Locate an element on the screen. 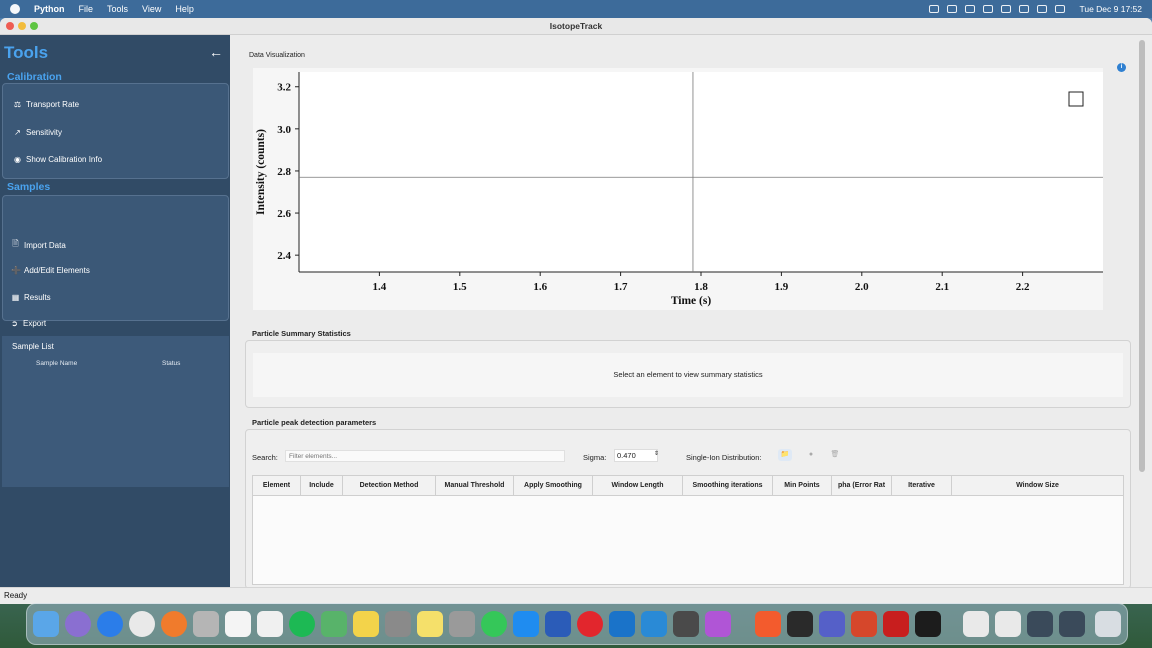 This screenshot has width=1152, height=648. chrome-icon is located at coordinates (142, 624).